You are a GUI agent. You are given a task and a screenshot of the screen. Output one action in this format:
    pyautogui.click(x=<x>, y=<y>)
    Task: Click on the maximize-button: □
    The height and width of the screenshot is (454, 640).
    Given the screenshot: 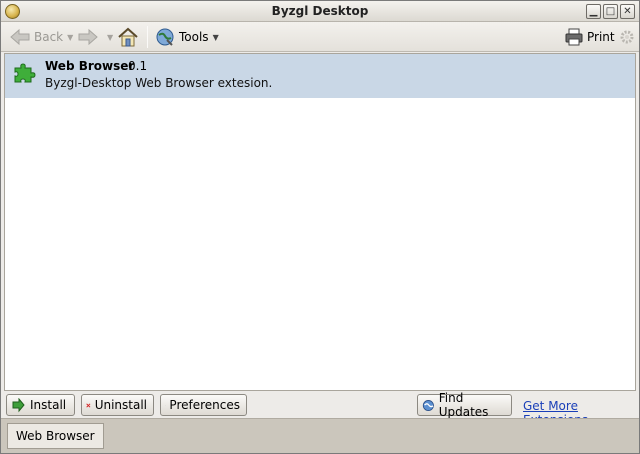 What is the action you would take?
    pyautogui.click(x=610, y=11)
    